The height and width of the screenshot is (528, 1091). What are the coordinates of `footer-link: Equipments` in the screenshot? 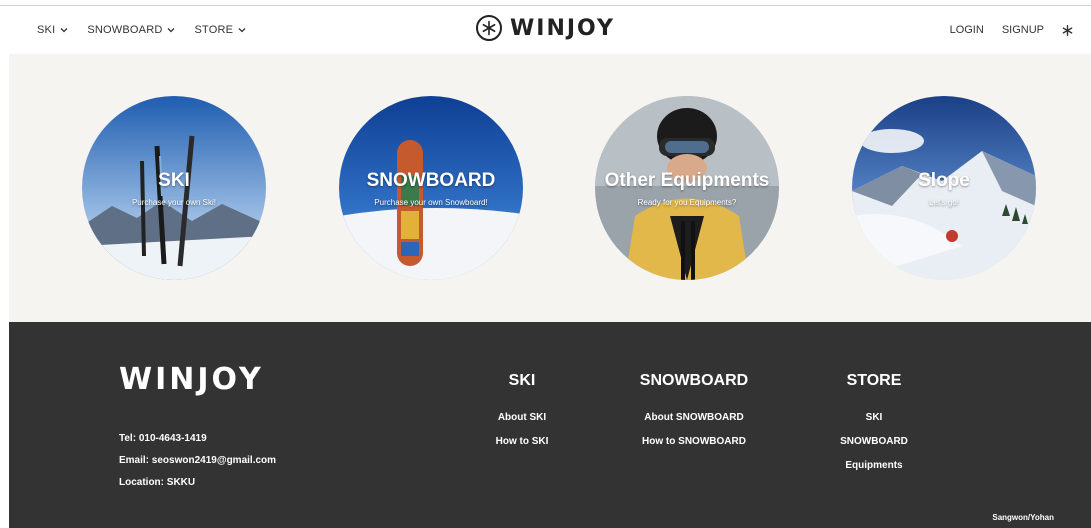 It's located at (874, 465).